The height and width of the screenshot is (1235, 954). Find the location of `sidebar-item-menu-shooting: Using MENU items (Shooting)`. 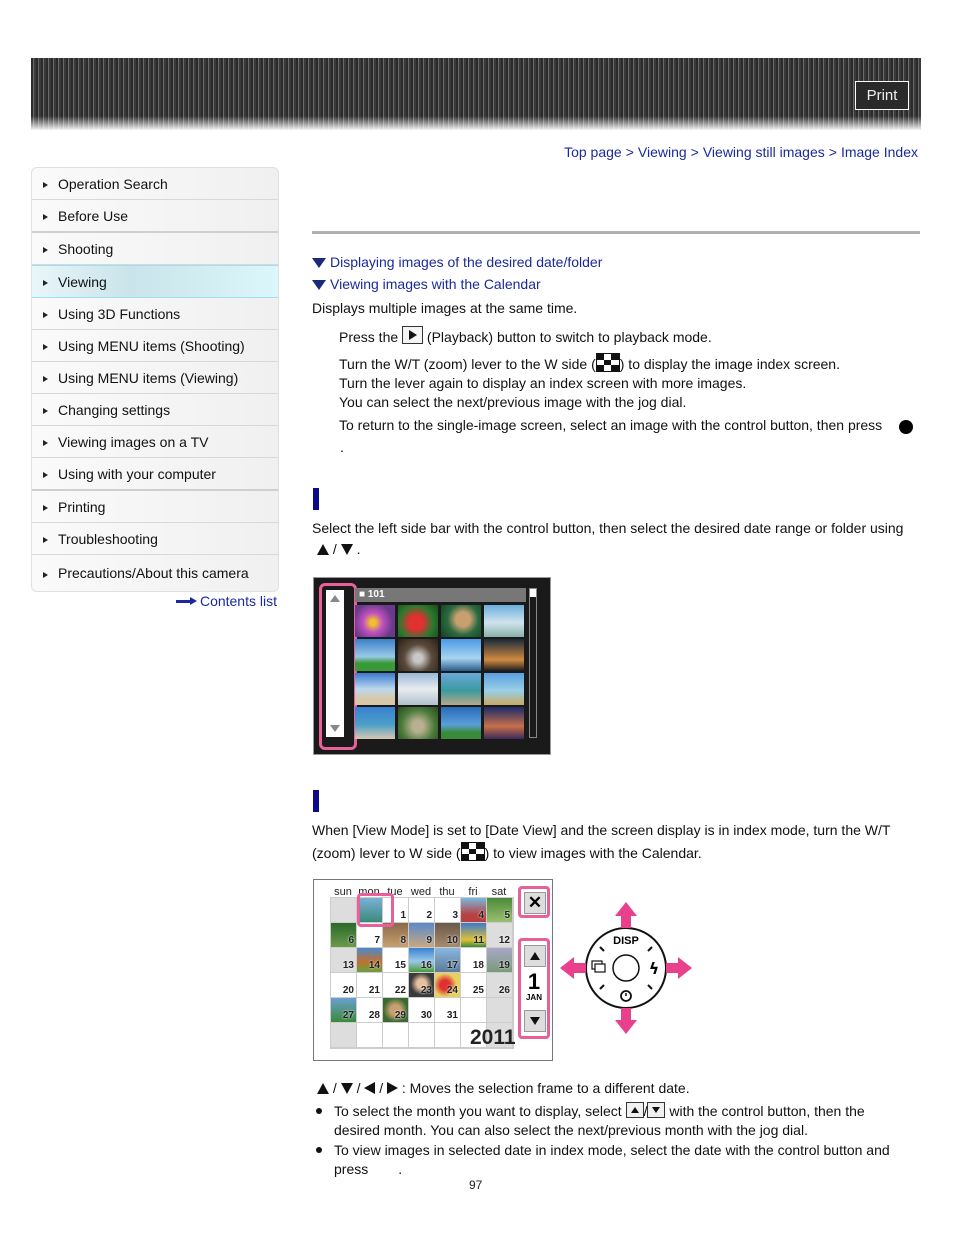

sidebar-item-menu-shooting: Using MENU items (Shooting) is located at coordinates (155, 346).